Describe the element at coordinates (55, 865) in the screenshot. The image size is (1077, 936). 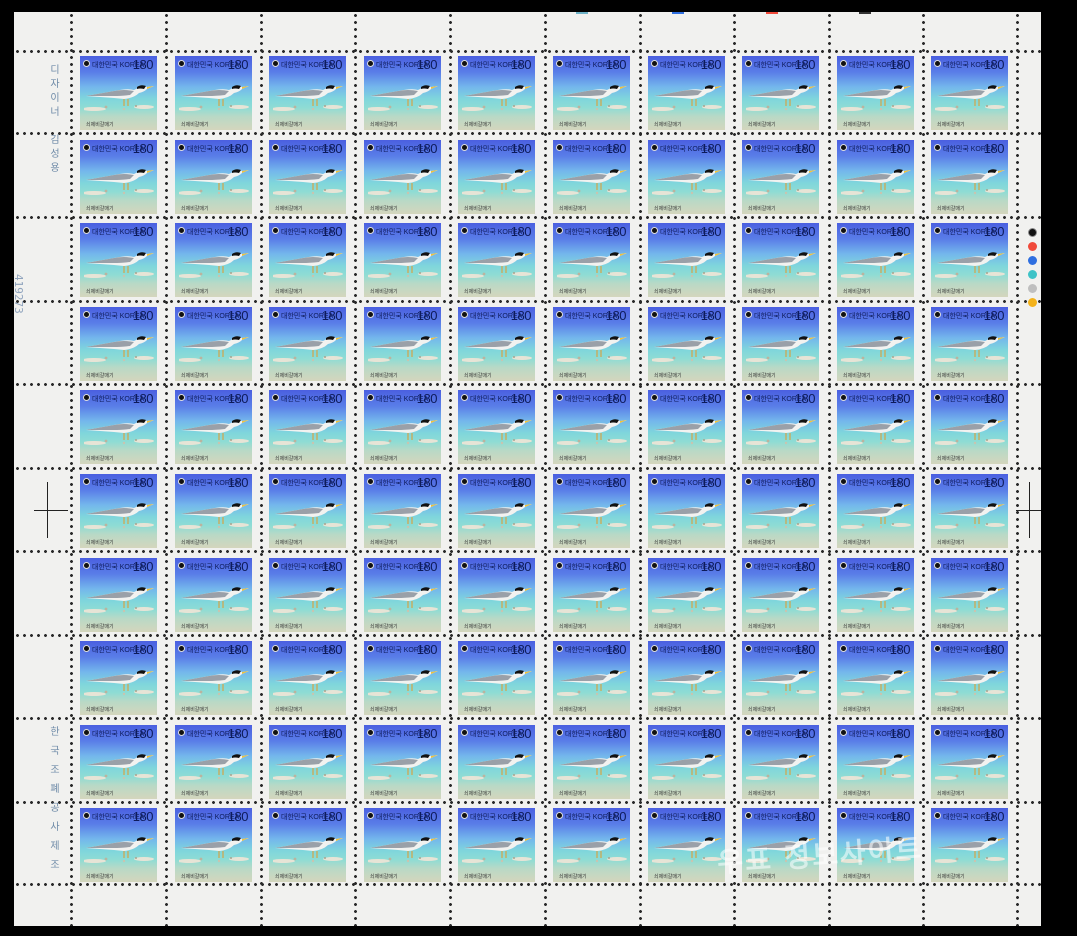
I see `margin-character: 조` at that location.